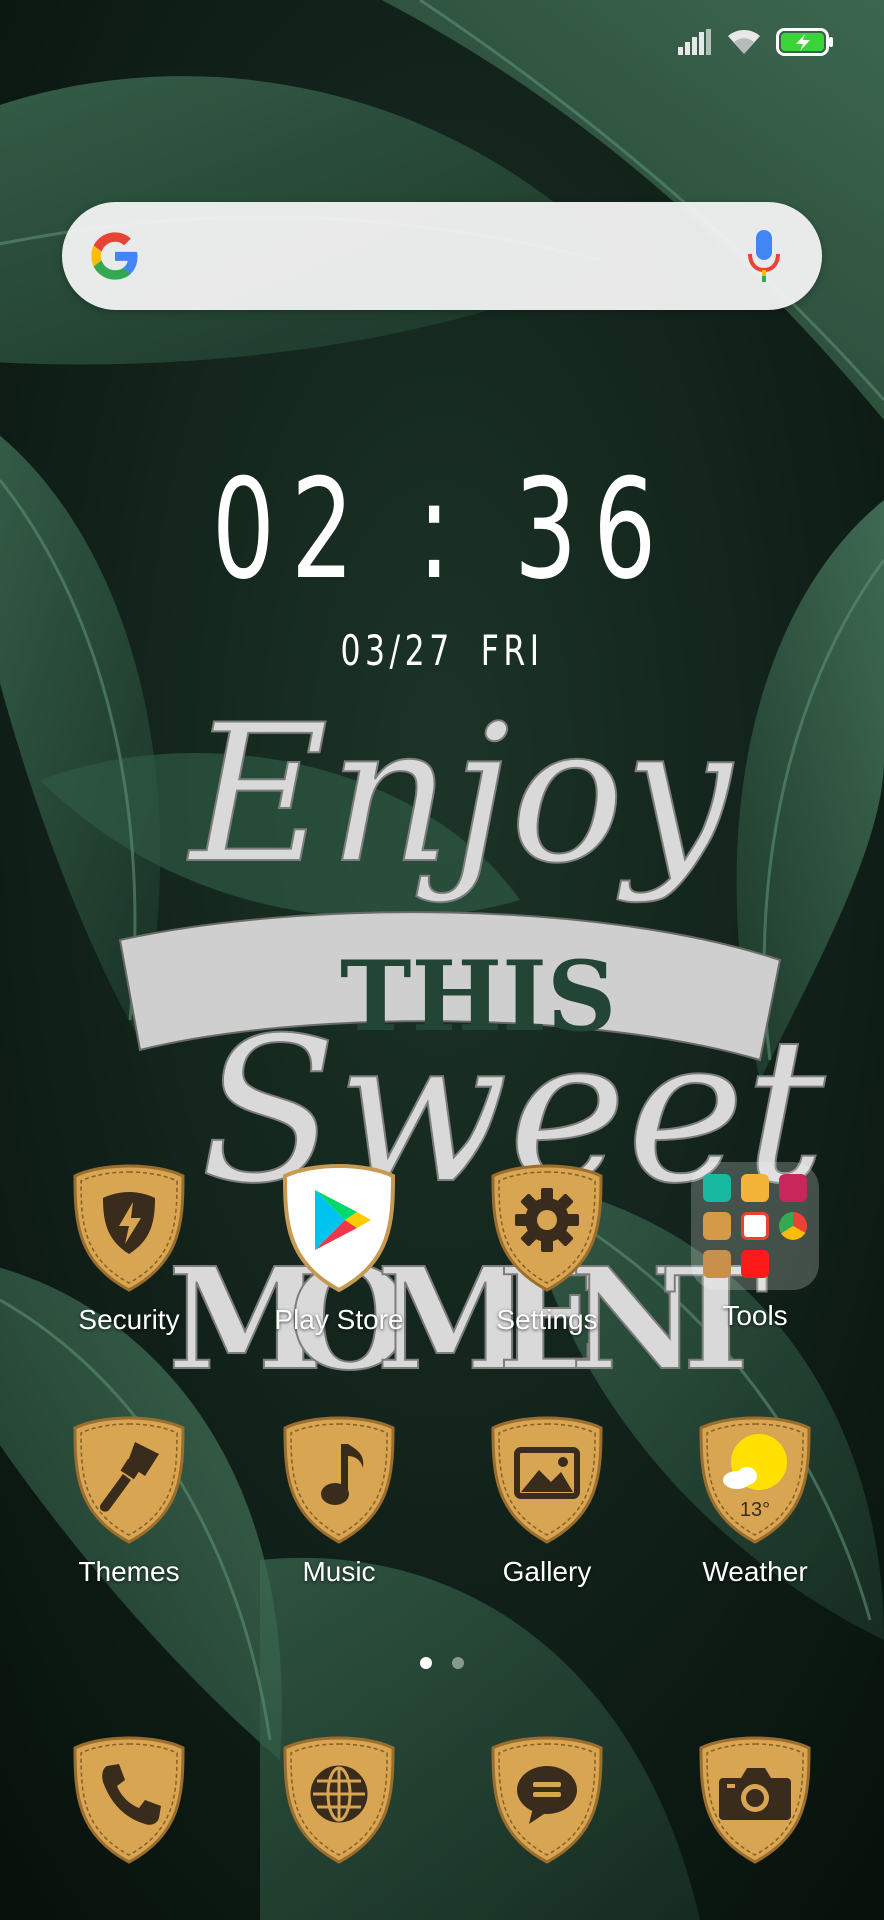  I want to click on play-store-icon, so click(339, 1228).